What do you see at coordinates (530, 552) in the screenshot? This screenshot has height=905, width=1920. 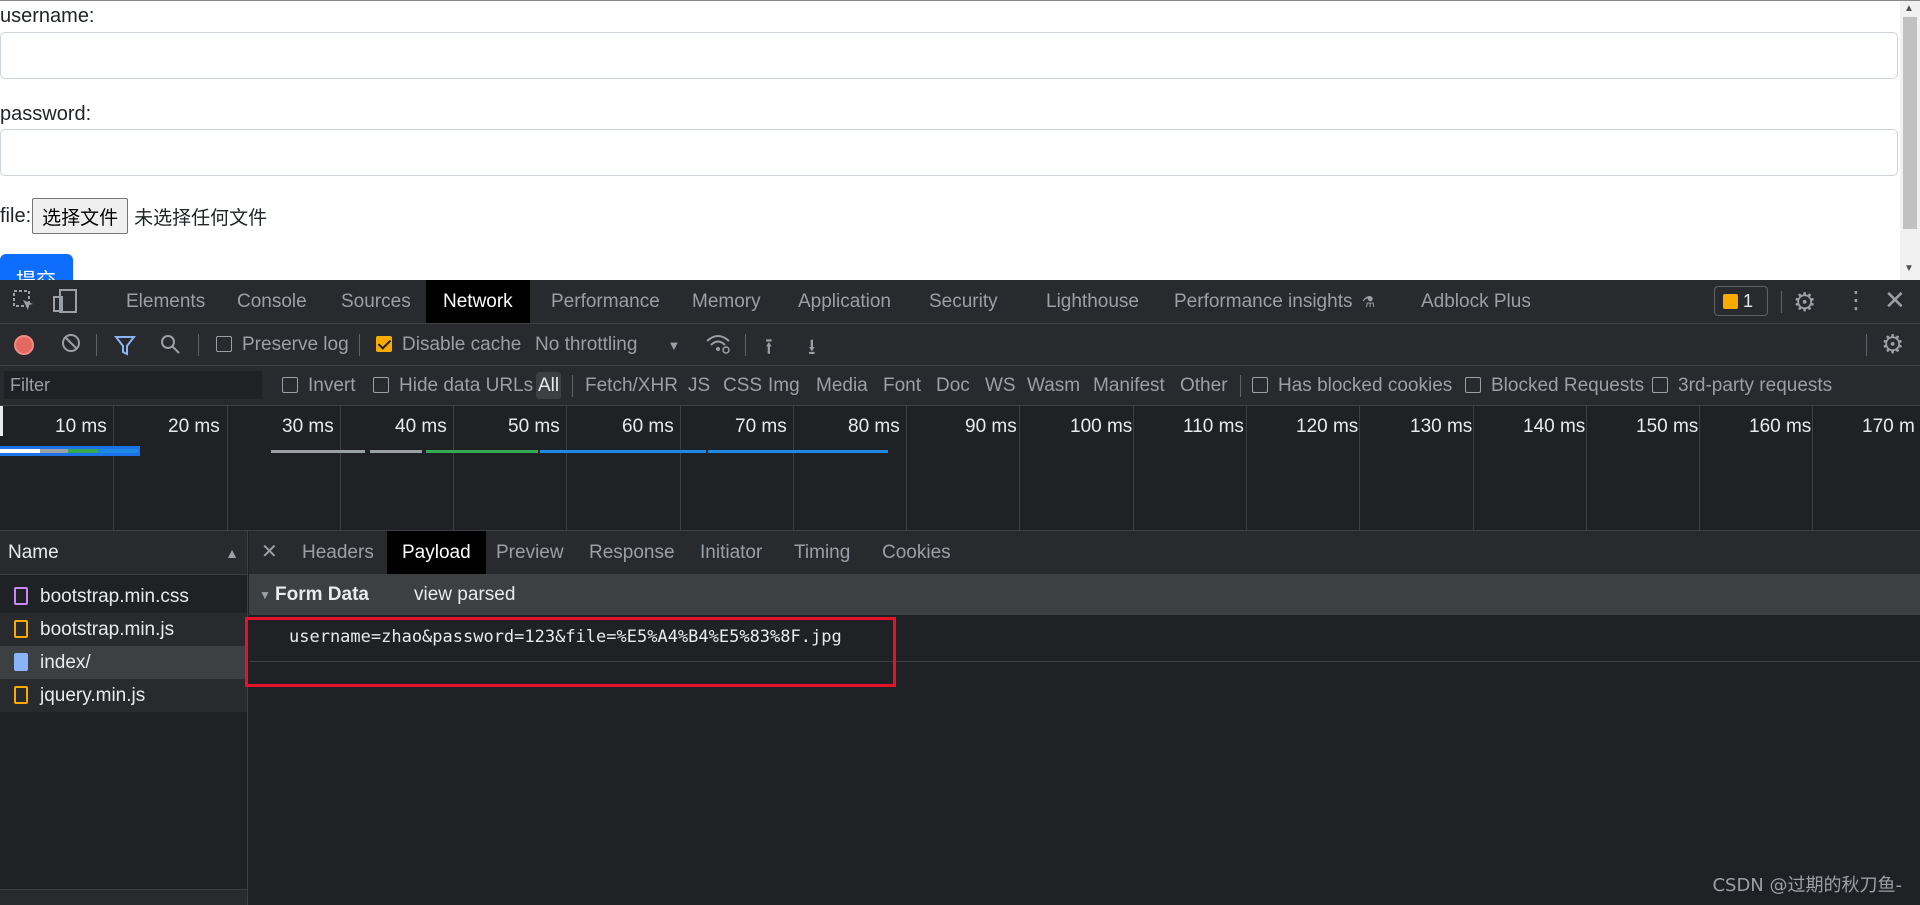 I see `tab-preview: Preview` at bounding box center [530, 552].